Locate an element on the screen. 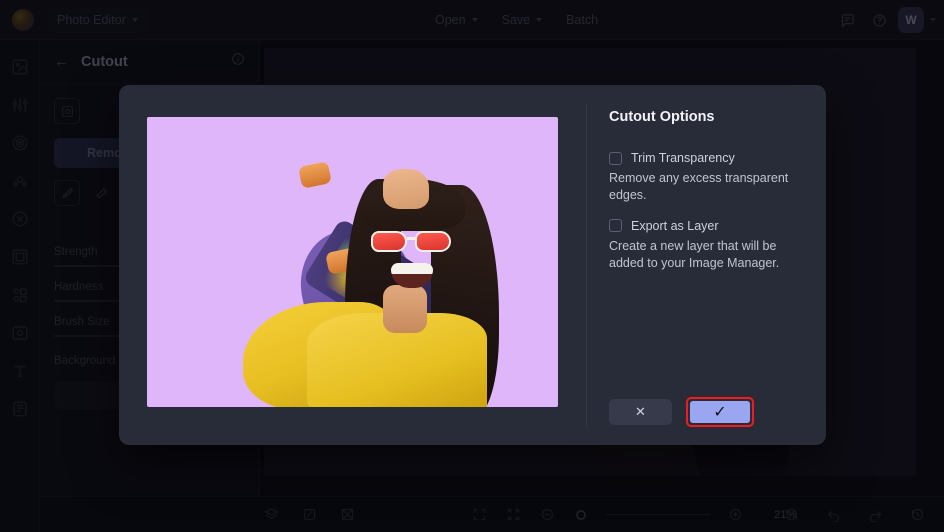  export-as-layer-label: Export as Layer is located at coordinates (675, 225).